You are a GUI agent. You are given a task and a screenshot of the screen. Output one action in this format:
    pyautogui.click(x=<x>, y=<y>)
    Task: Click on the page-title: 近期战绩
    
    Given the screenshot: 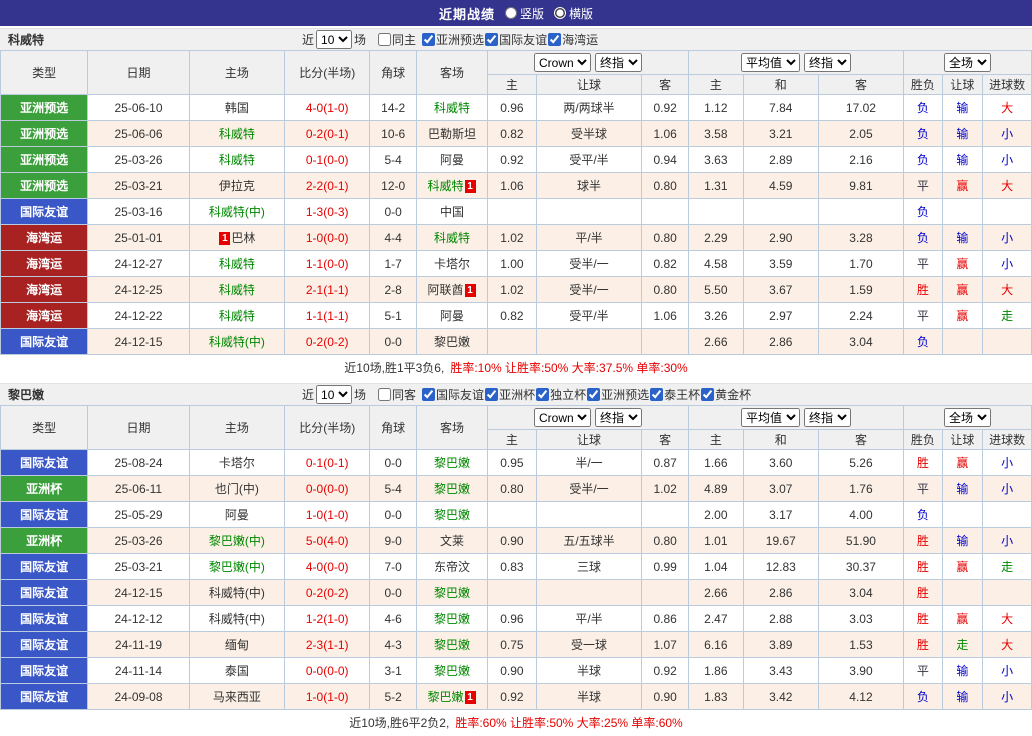 What is the action you would take?
    pyautogui.click(x=466, y=14)
    